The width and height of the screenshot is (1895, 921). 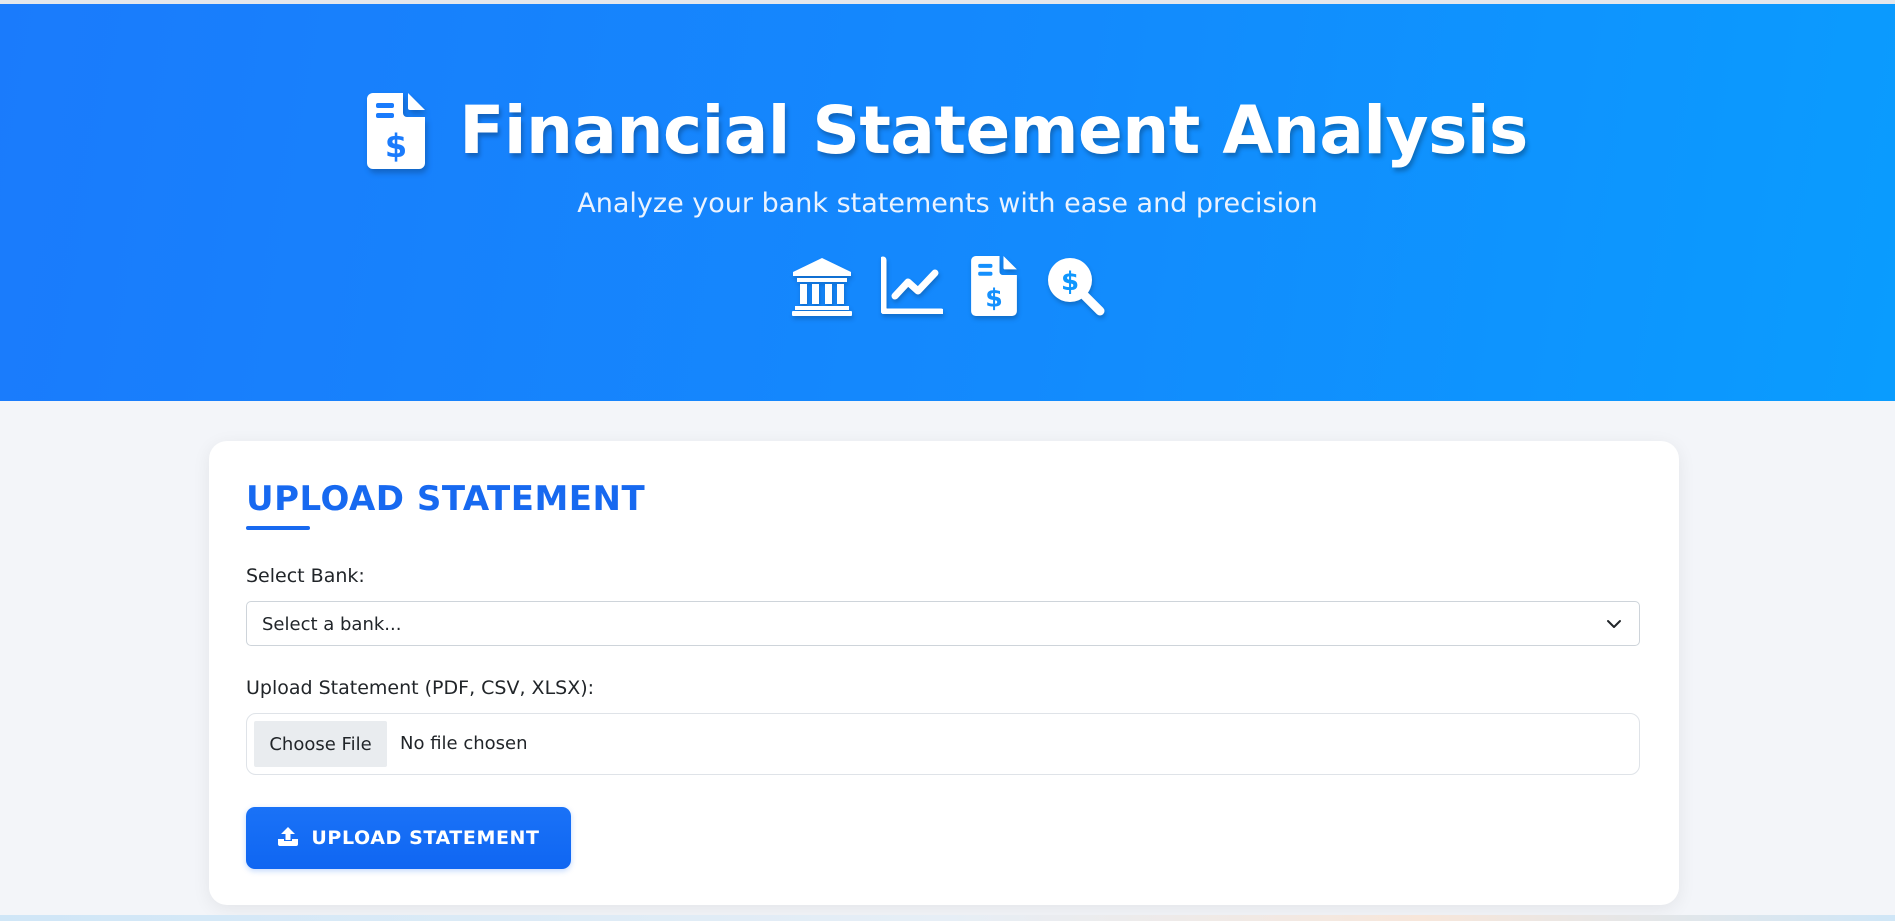 I want to click on search-dollar-icon: $, so click(x=1075, y=288).